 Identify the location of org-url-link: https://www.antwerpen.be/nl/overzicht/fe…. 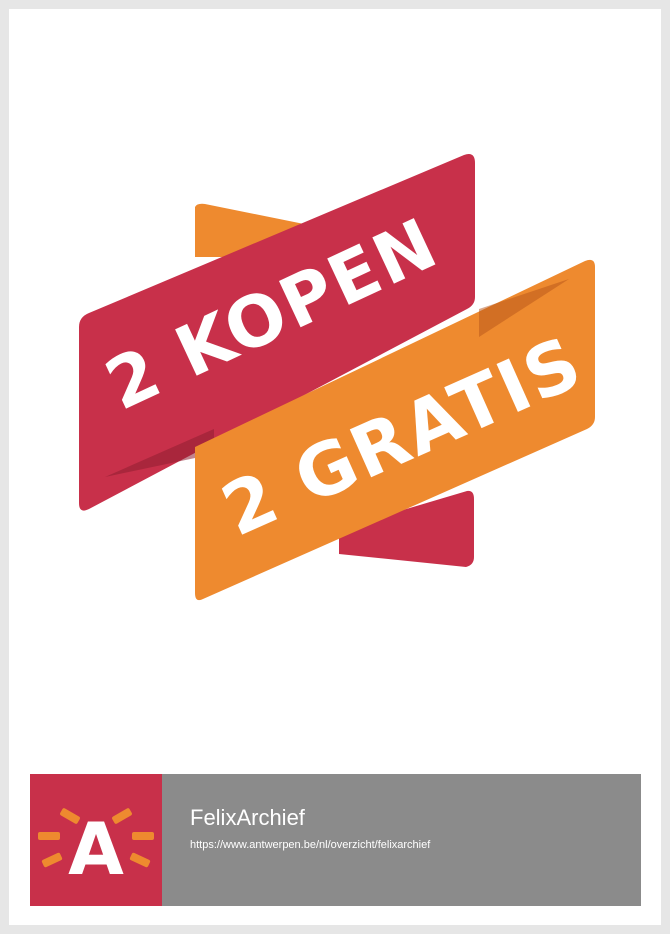
(415, 845).